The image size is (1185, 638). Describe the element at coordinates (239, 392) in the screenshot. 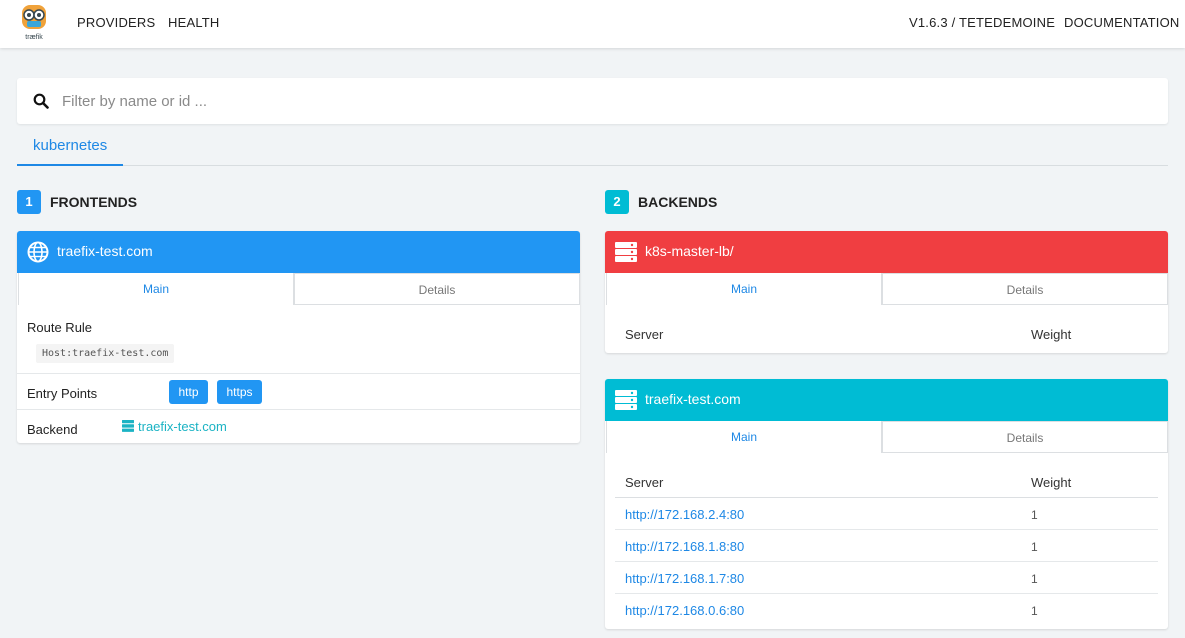

I see `entry-point-https-button: https` at that location.